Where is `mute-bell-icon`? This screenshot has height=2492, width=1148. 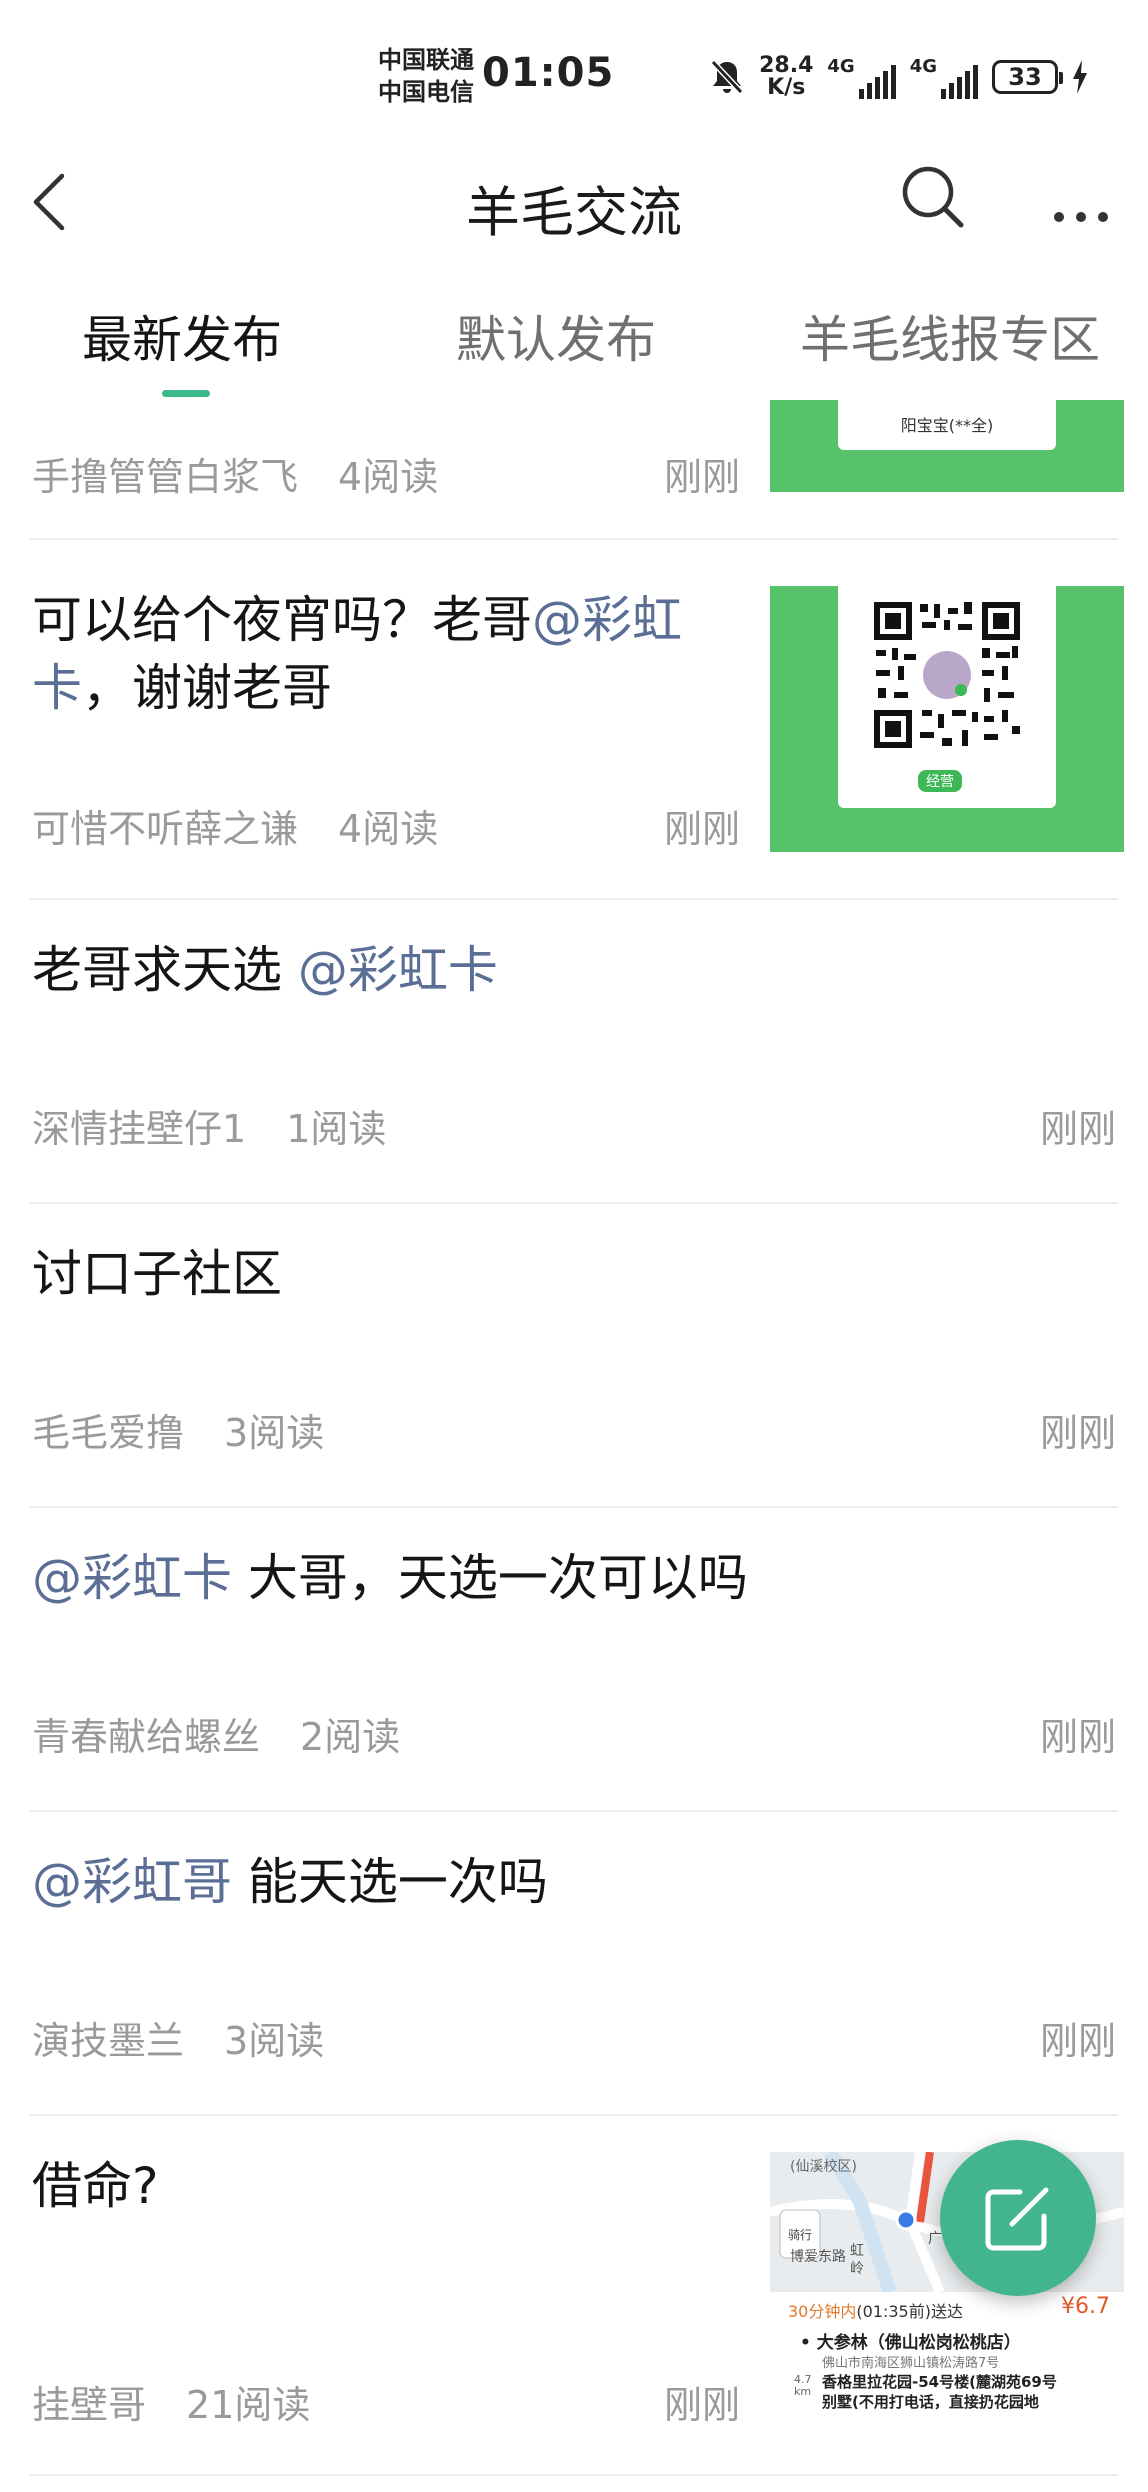 mute-bell-icon is located at coordinates (727, 77).